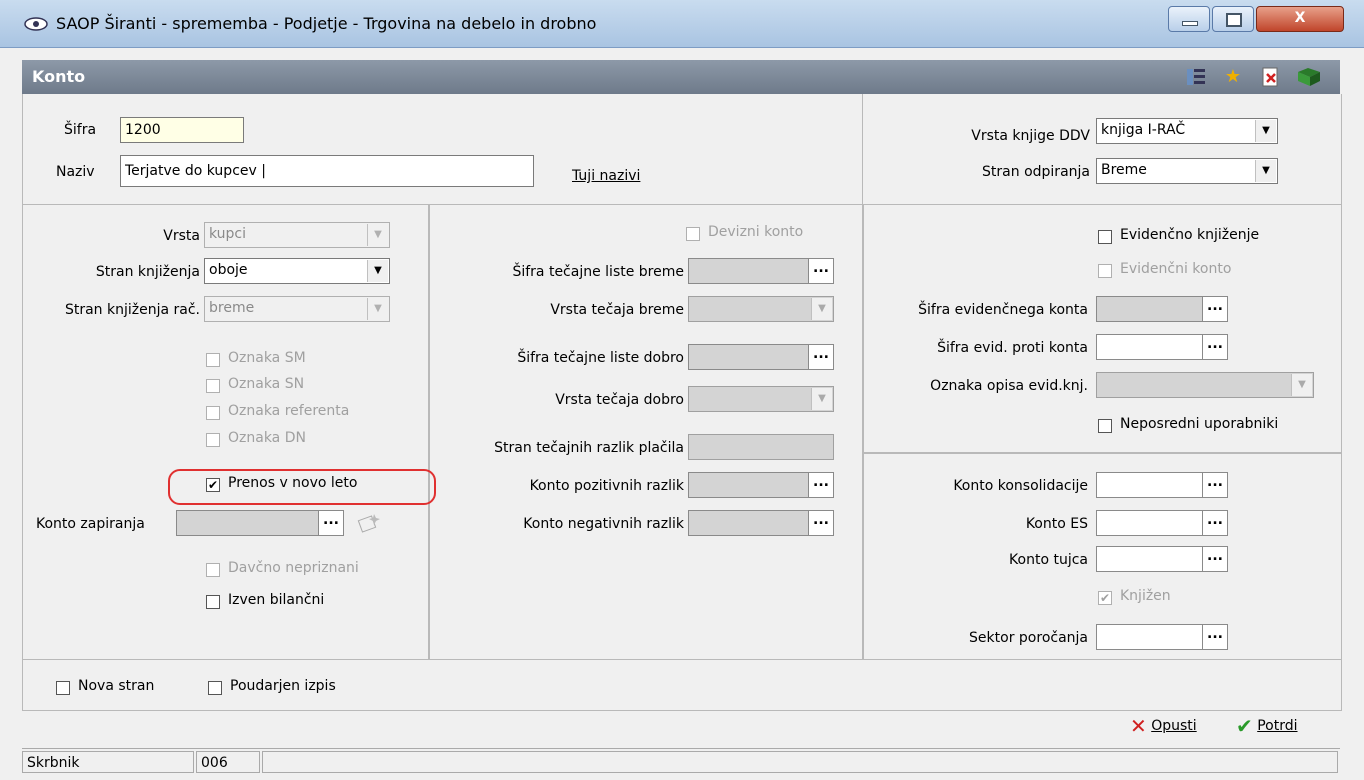 The image size is (1364, 780). Describe the element at coordinates (36, 24) in the screenshot. I see `app-eye-icon` at that location.